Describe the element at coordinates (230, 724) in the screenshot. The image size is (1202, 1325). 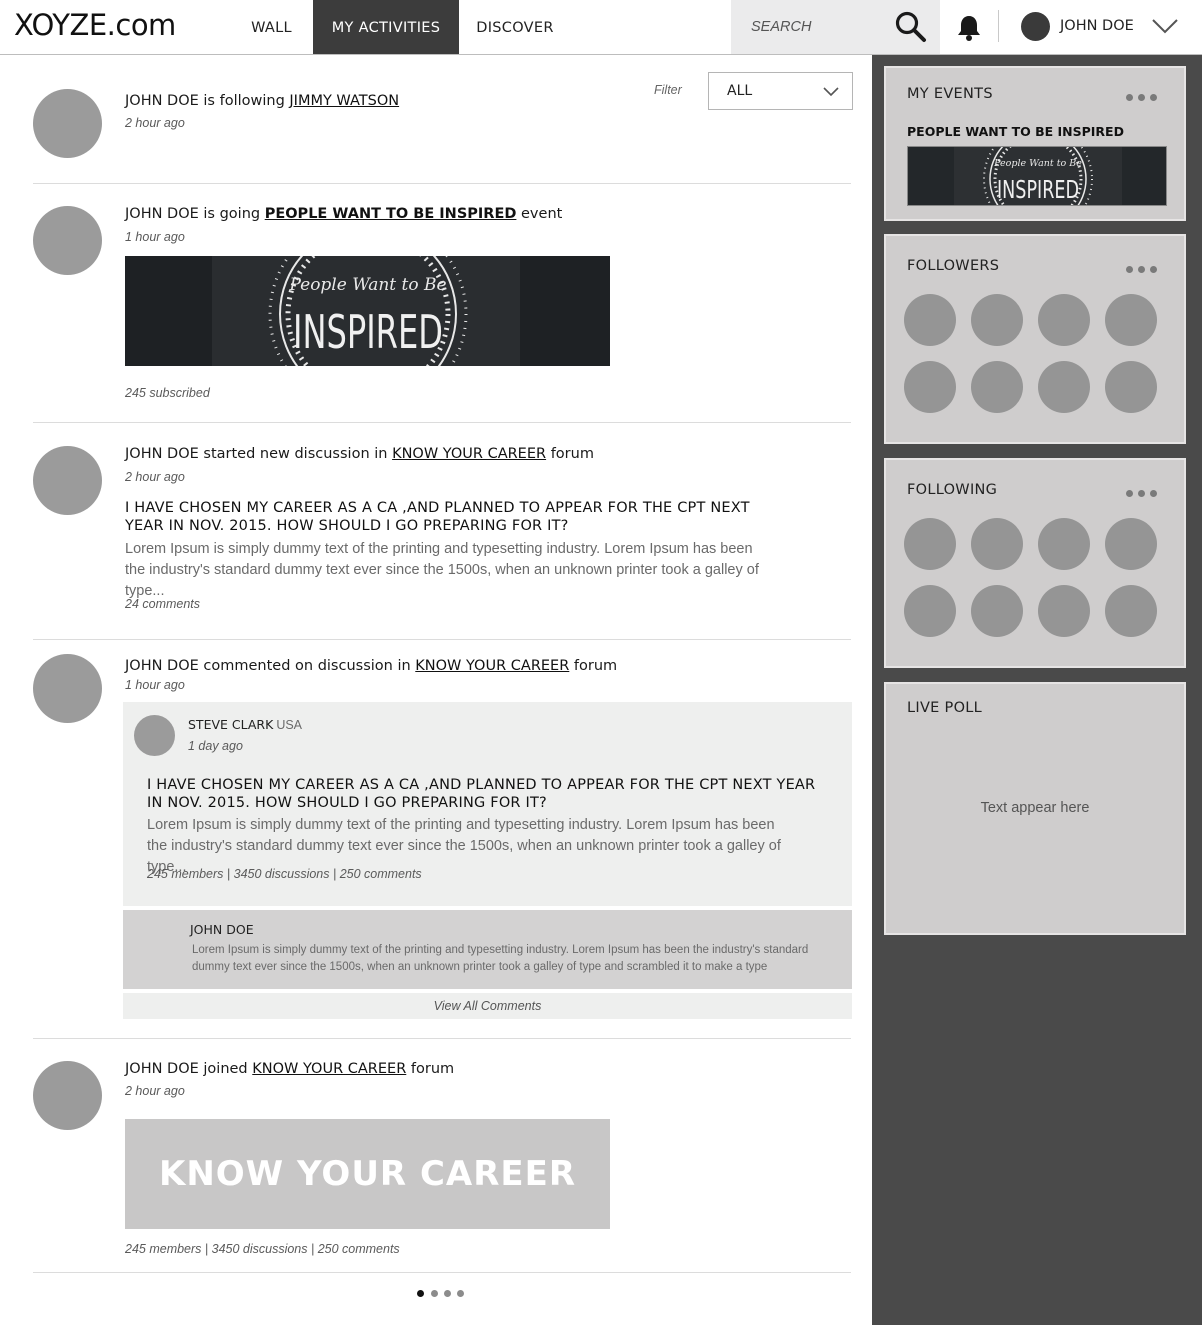
I see `author-name: STEVE CLARK` at that location.